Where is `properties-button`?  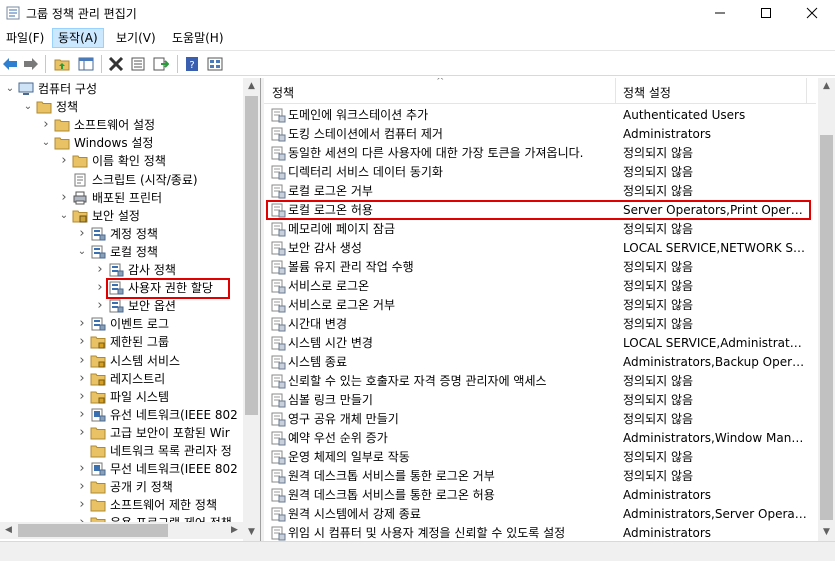 properties-button is located at coordinates (138, 64).